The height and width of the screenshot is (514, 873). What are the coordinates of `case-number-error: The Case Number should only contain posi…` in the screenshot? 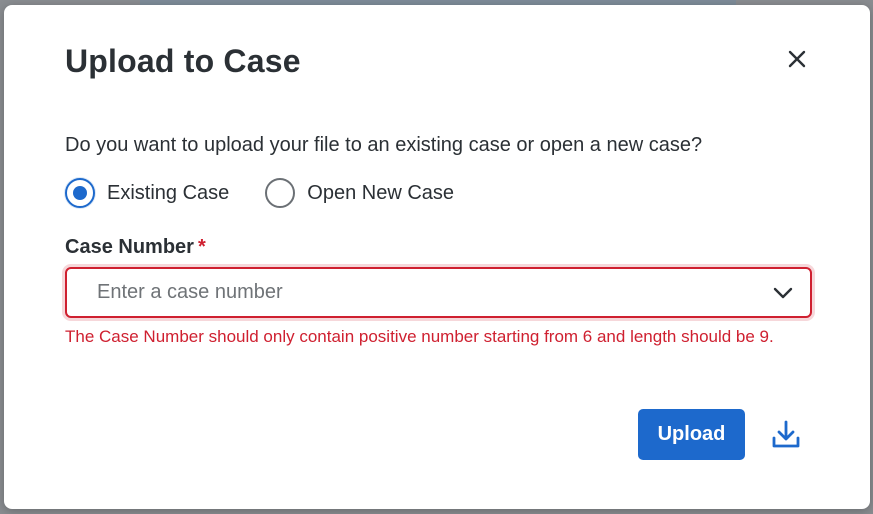 It's located at (419, 336).